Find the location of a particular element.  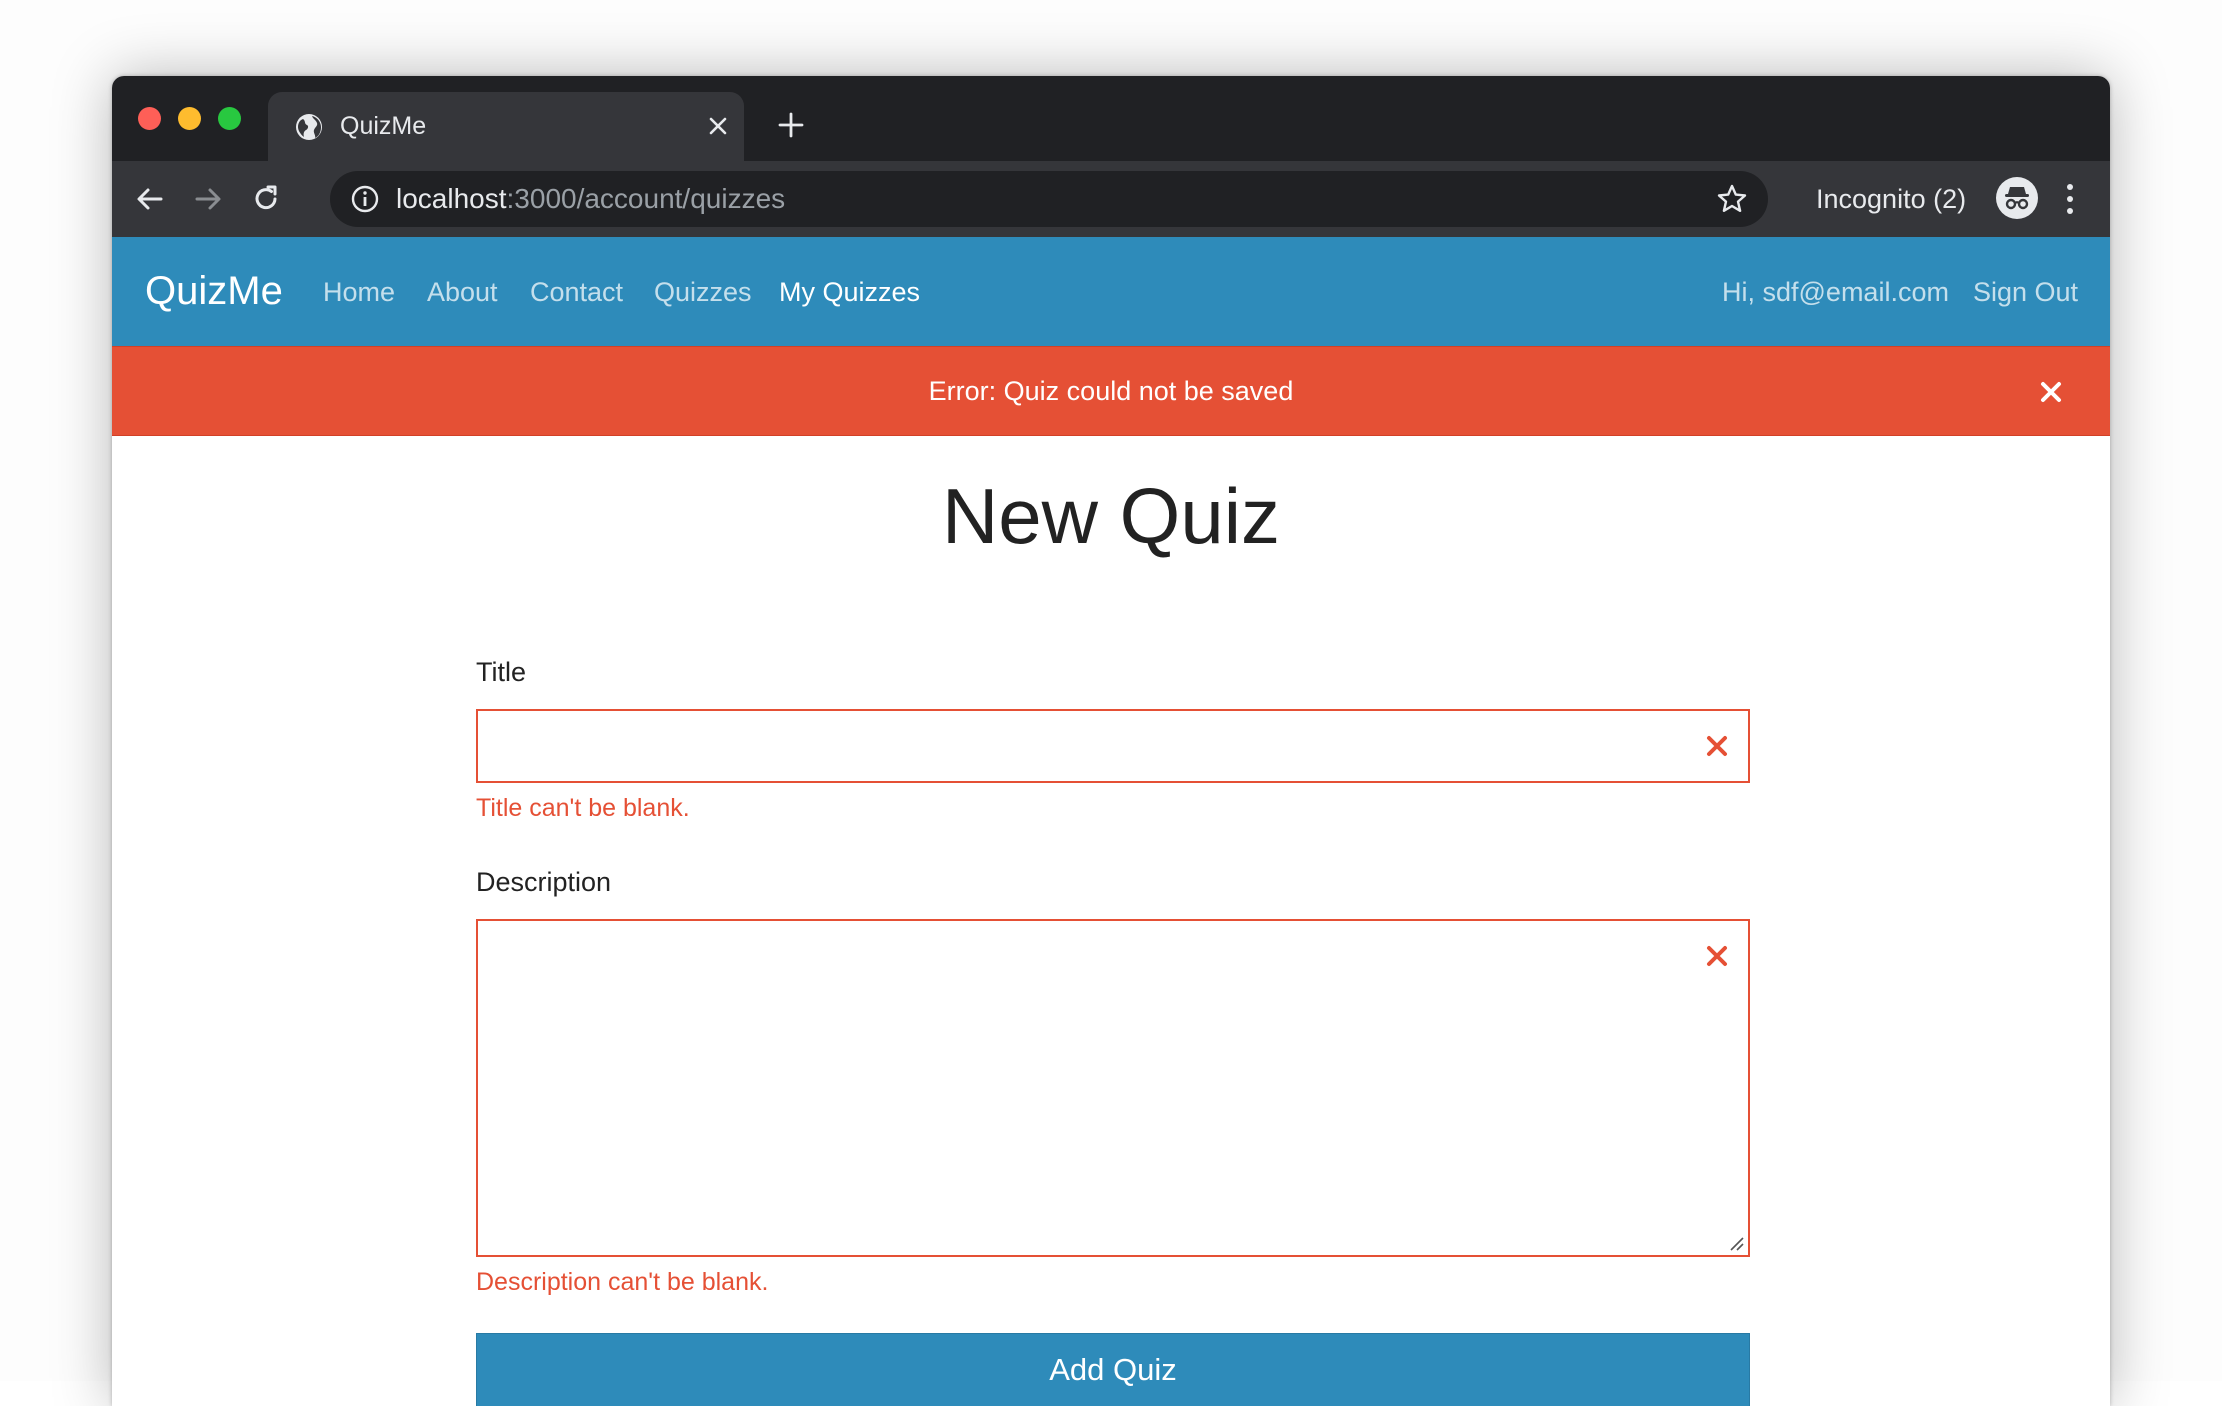

browser-tab: QuizMe is located at coordinates (506, 126).